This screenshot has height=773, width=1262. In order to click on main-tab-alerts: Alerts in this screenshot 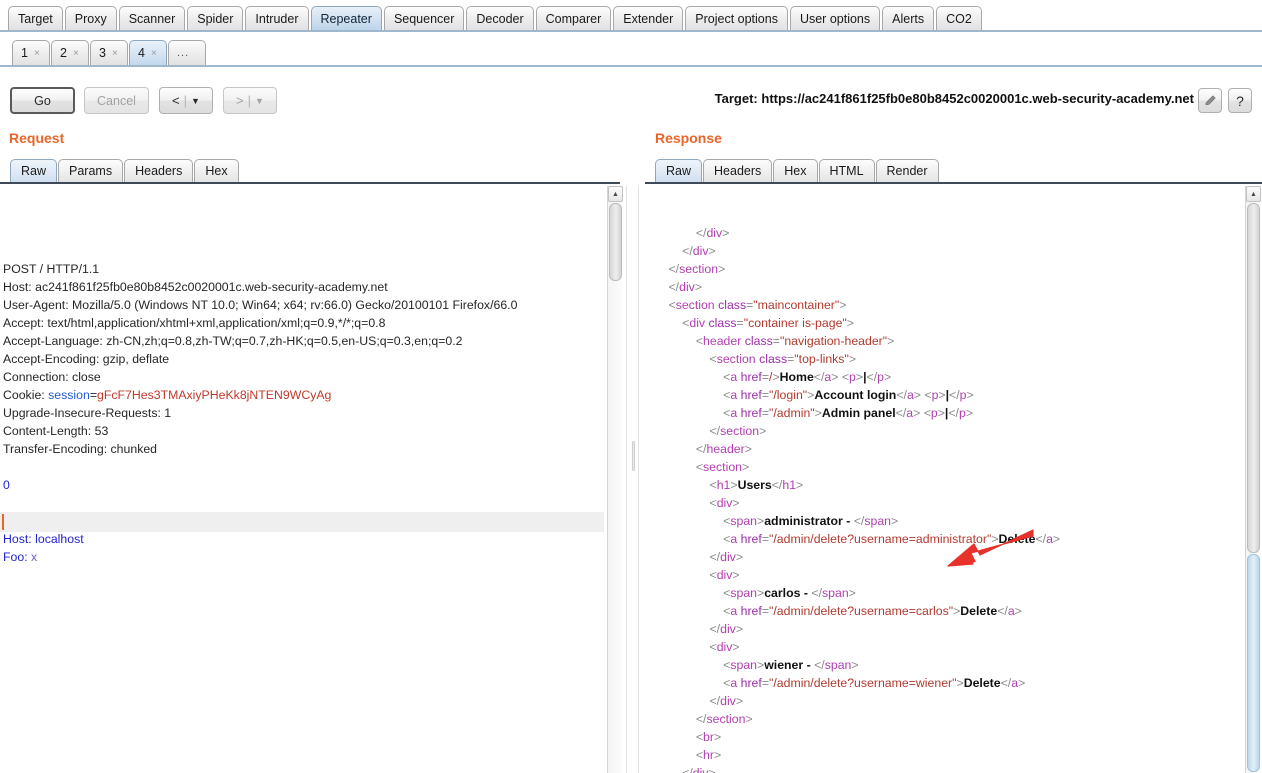, I will do `click(908, 18)`.